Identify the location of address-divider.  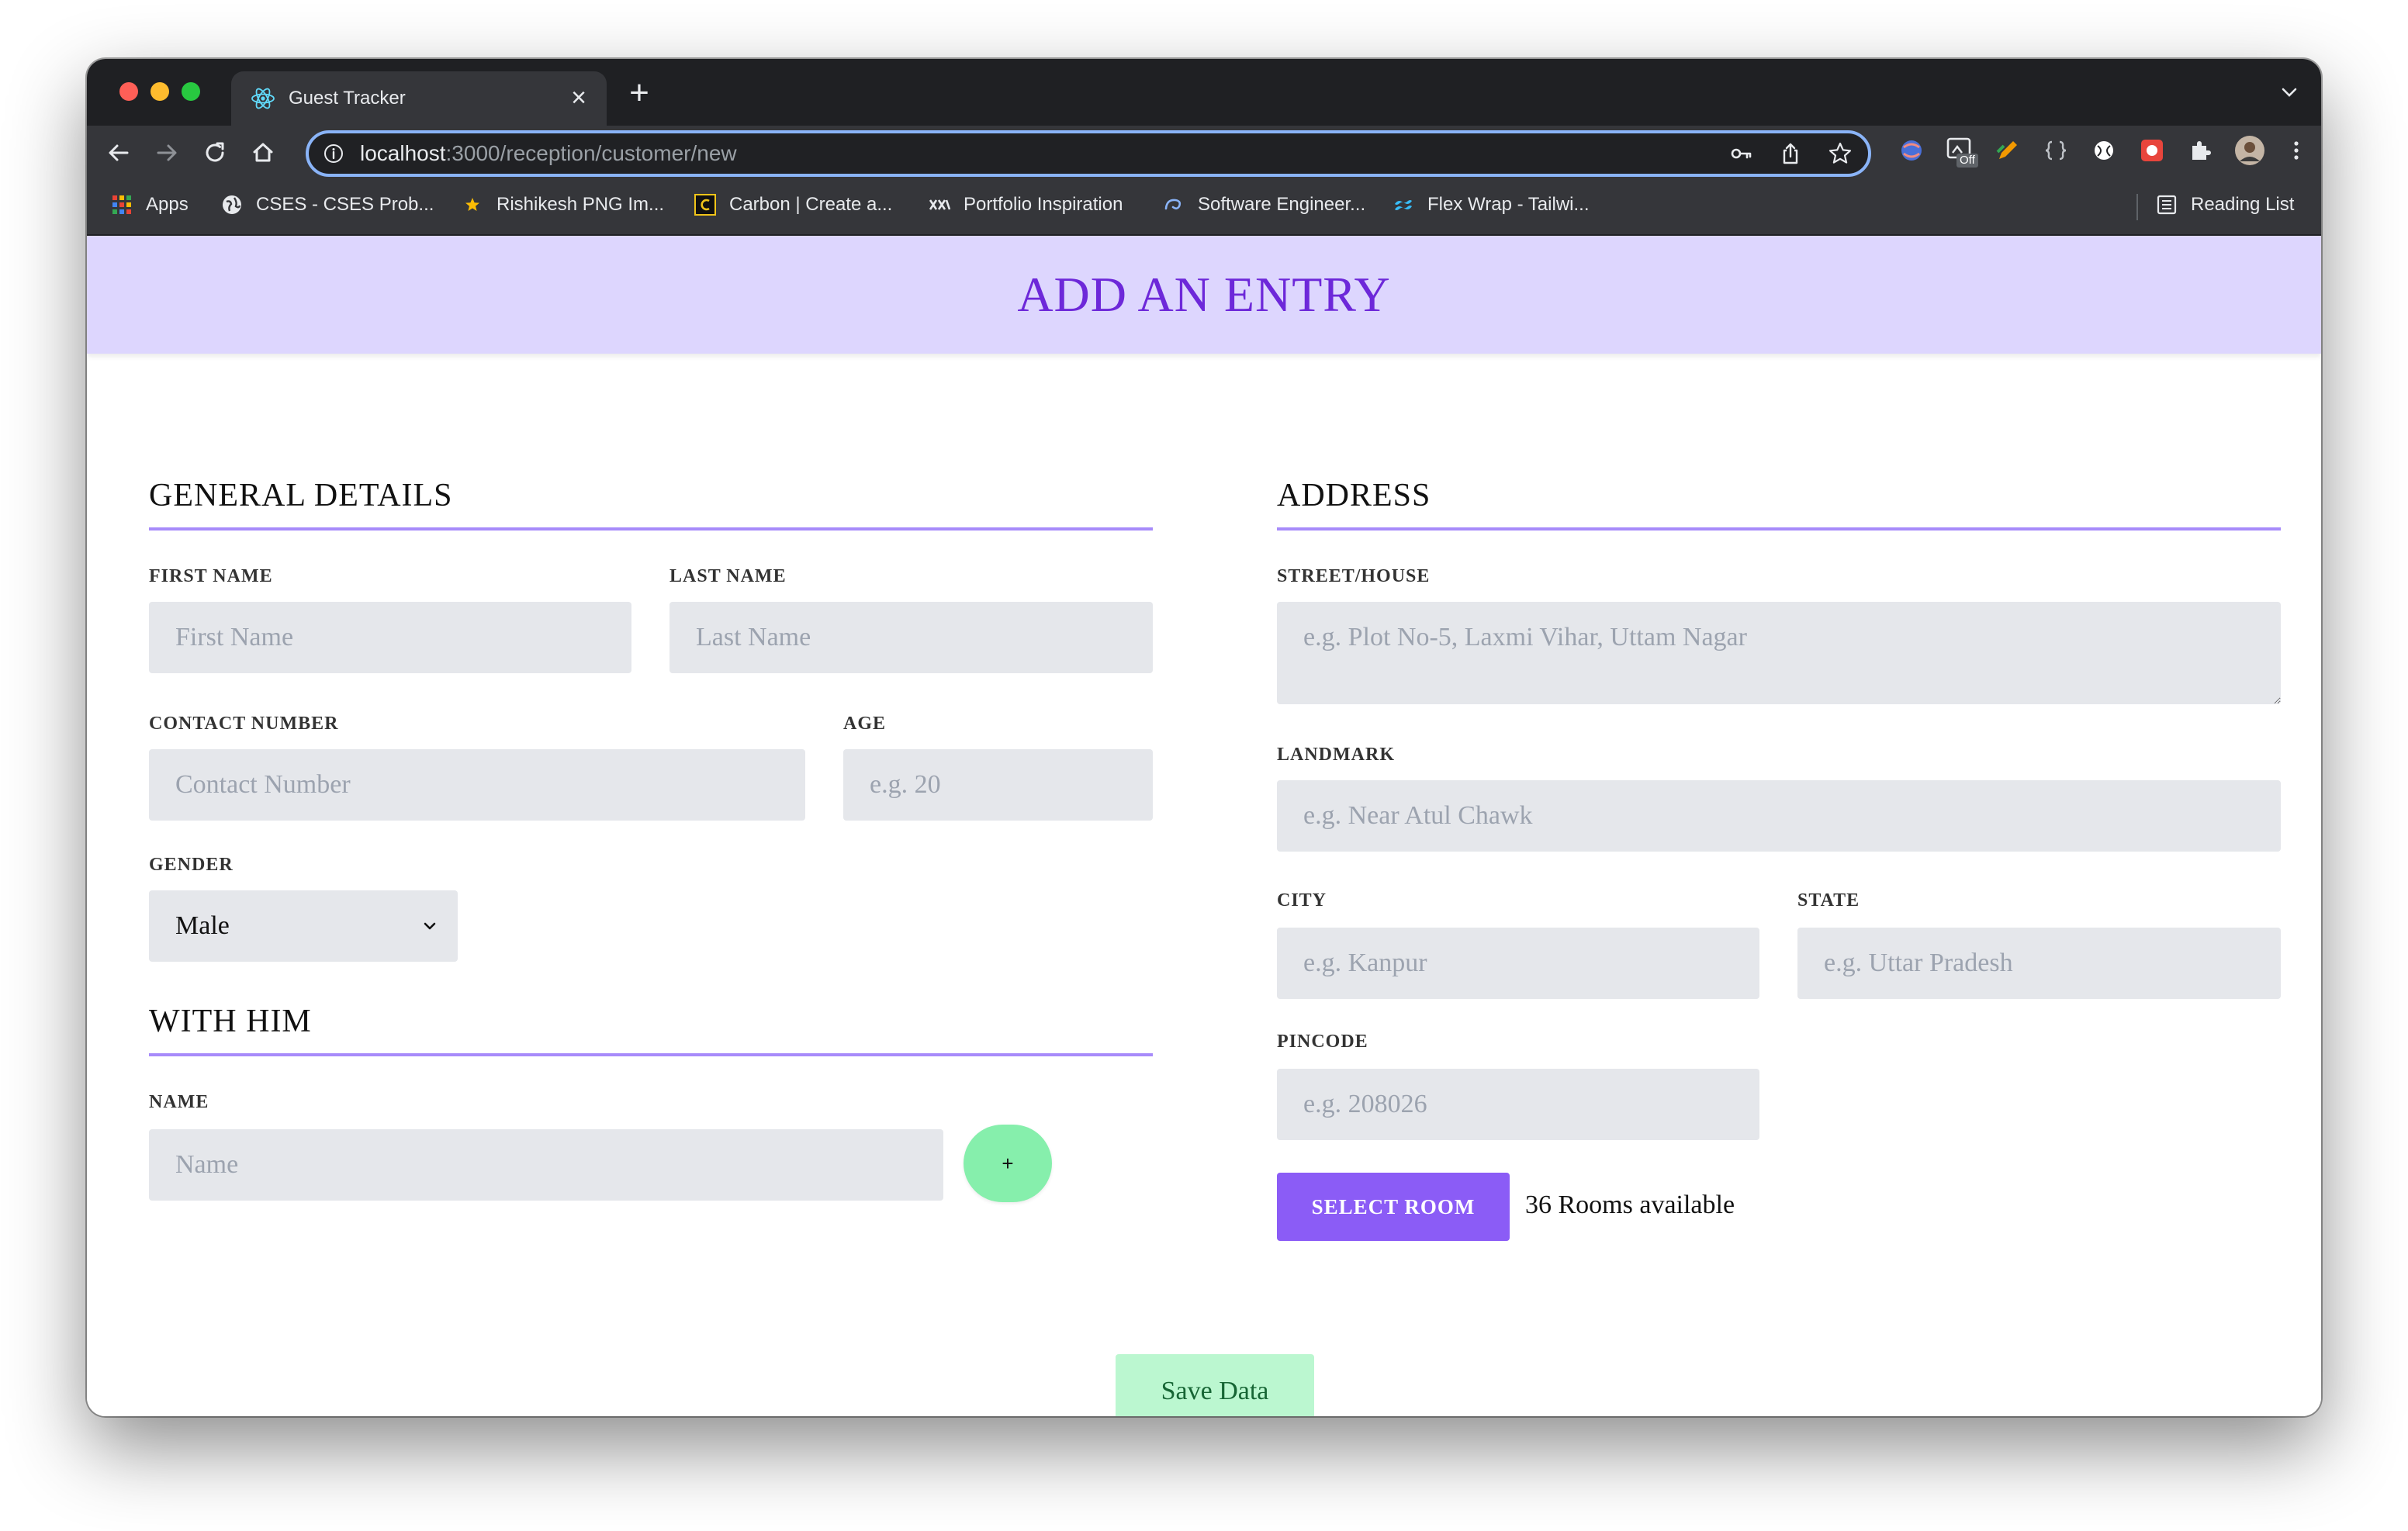
(1779, 528).